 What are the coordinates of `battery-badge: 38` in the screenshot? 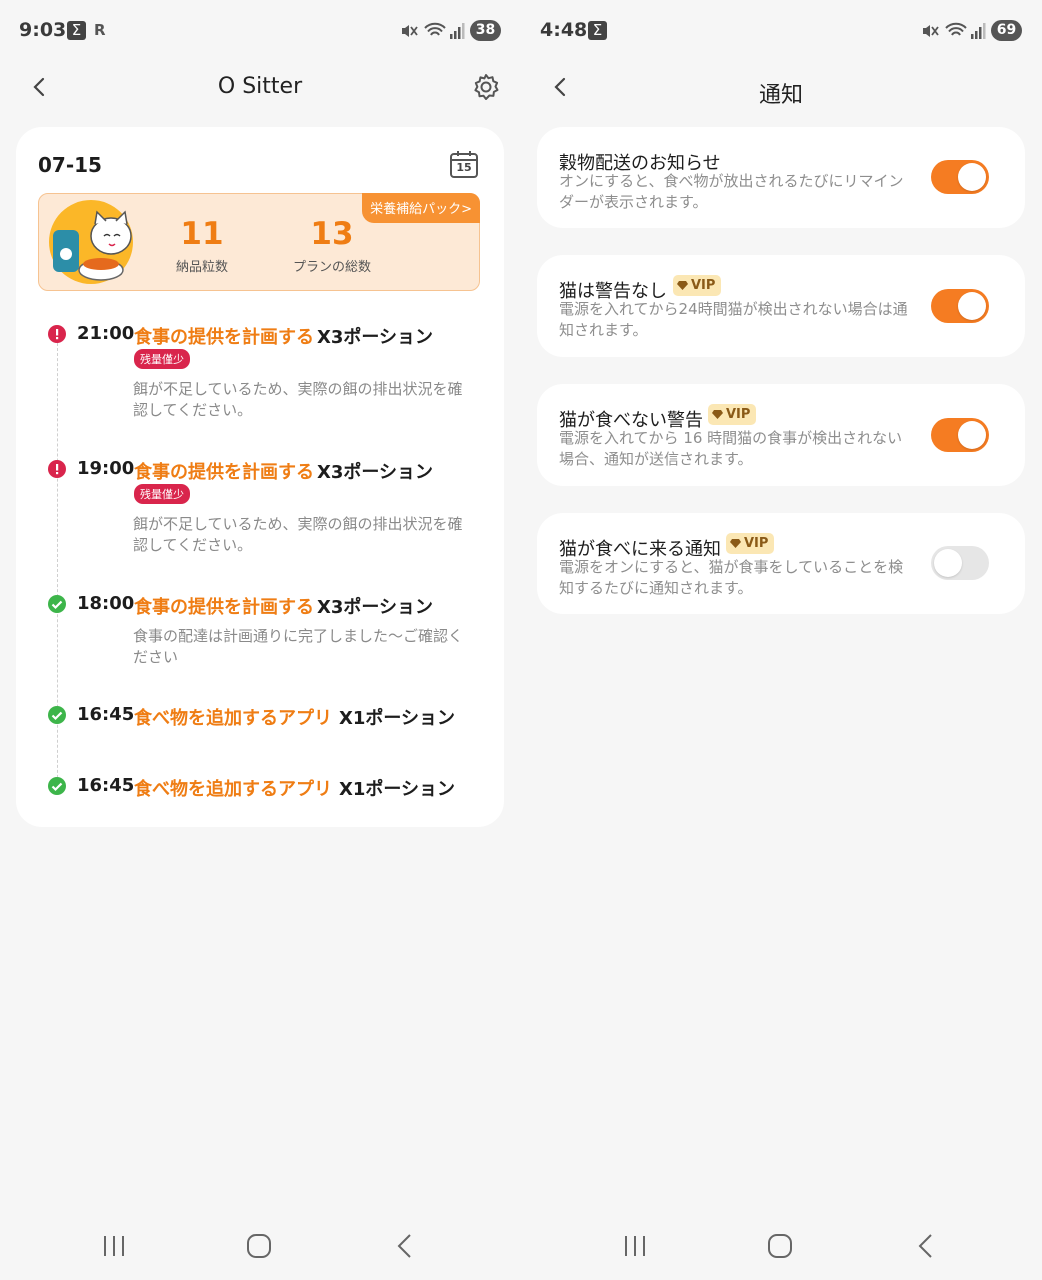 It's located at (485, 30).